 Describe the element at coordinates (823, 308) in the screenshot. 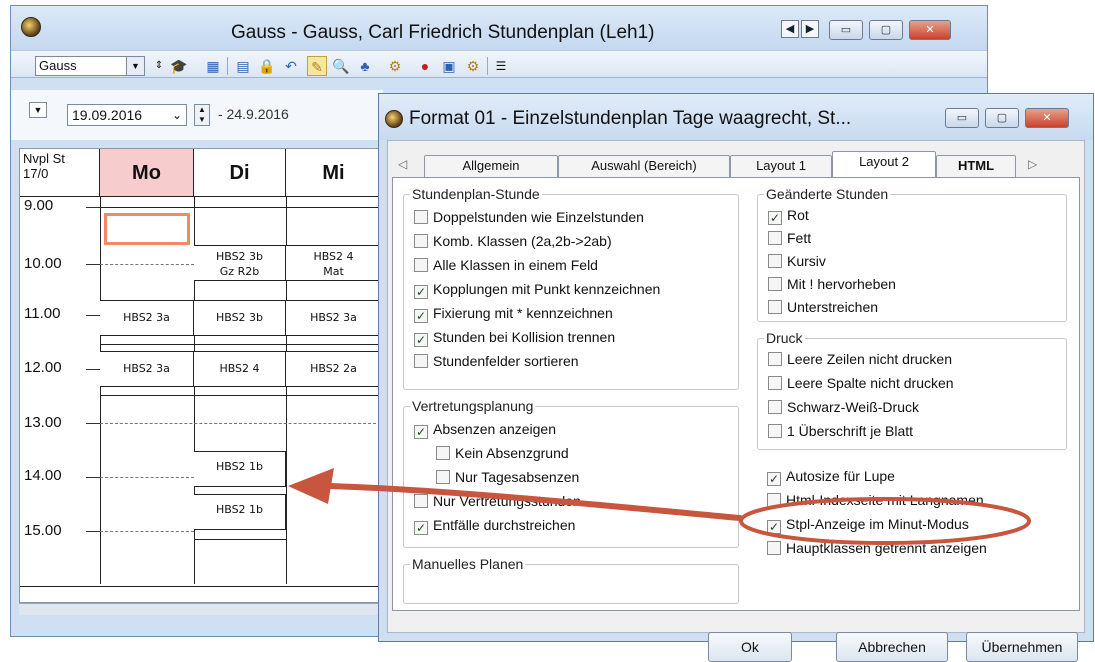

I see `checkbox-unterstreichen: Unterstreichen` at that location.